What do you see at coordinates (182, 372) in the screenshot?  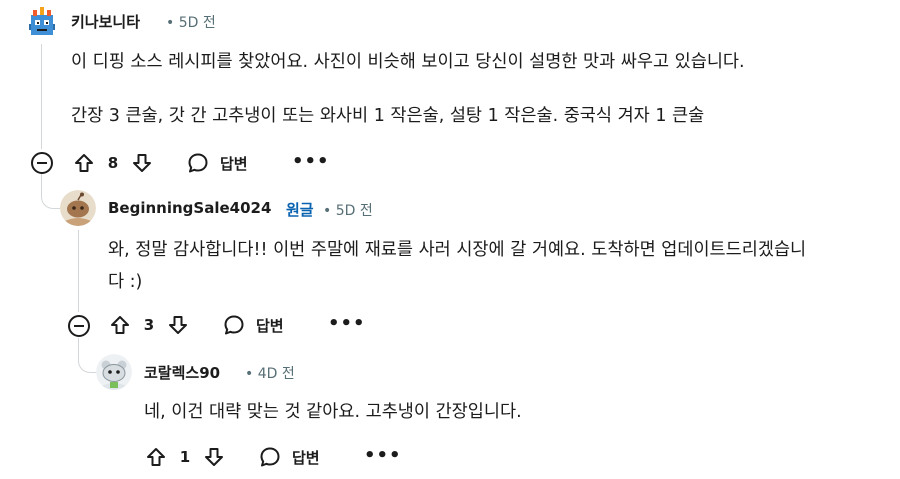 I see `username: 코랄렉스90` at bounding box center [182, 372].